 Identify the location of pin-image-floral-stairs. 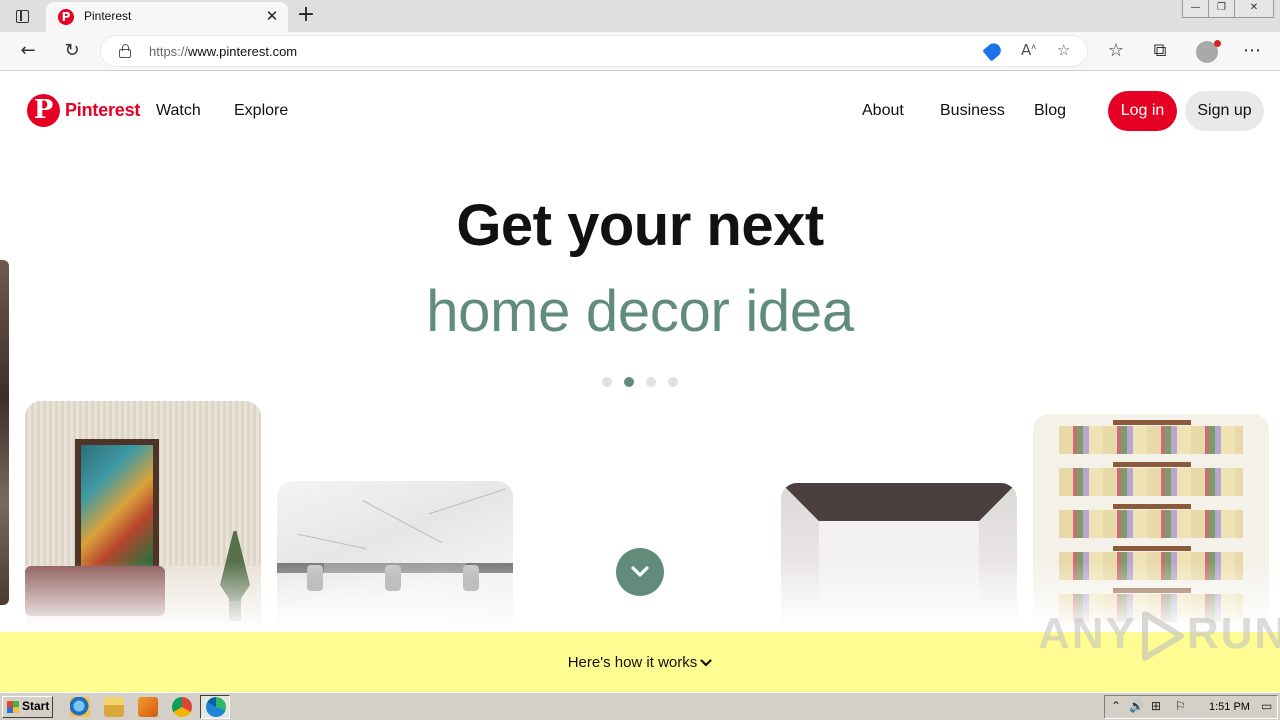
(1151, 522).